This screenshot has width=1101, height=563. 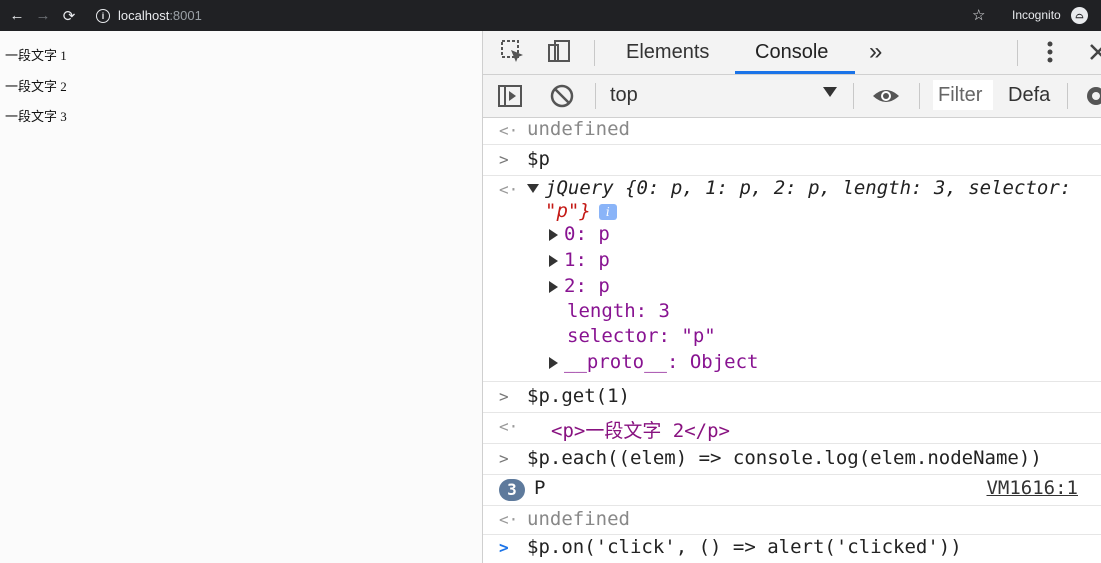 I want to click on eye-icon, so click(x=886, y=96).